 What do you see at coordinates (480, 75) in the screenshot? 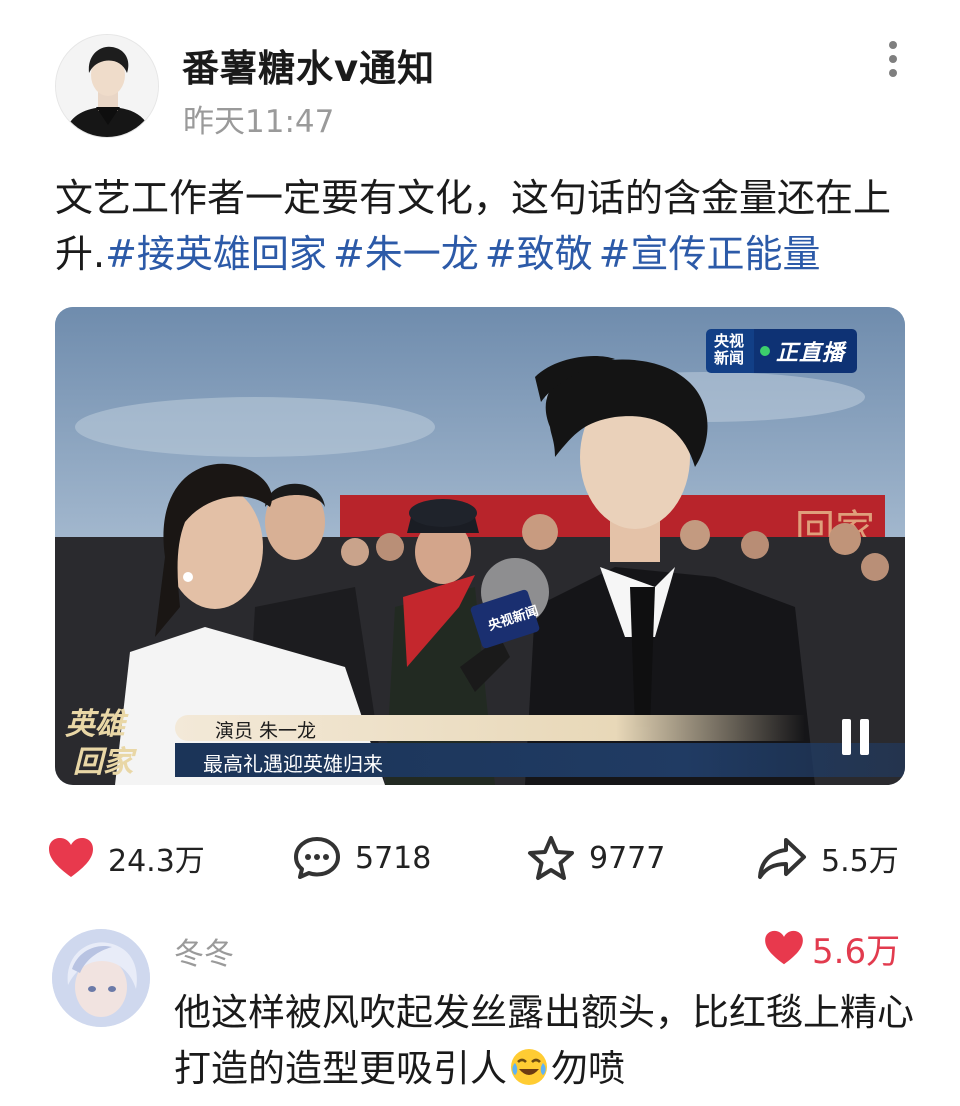
I see `post-header: 番薯糖水v通知 昨天11:47` at bounding box center [480, 75].